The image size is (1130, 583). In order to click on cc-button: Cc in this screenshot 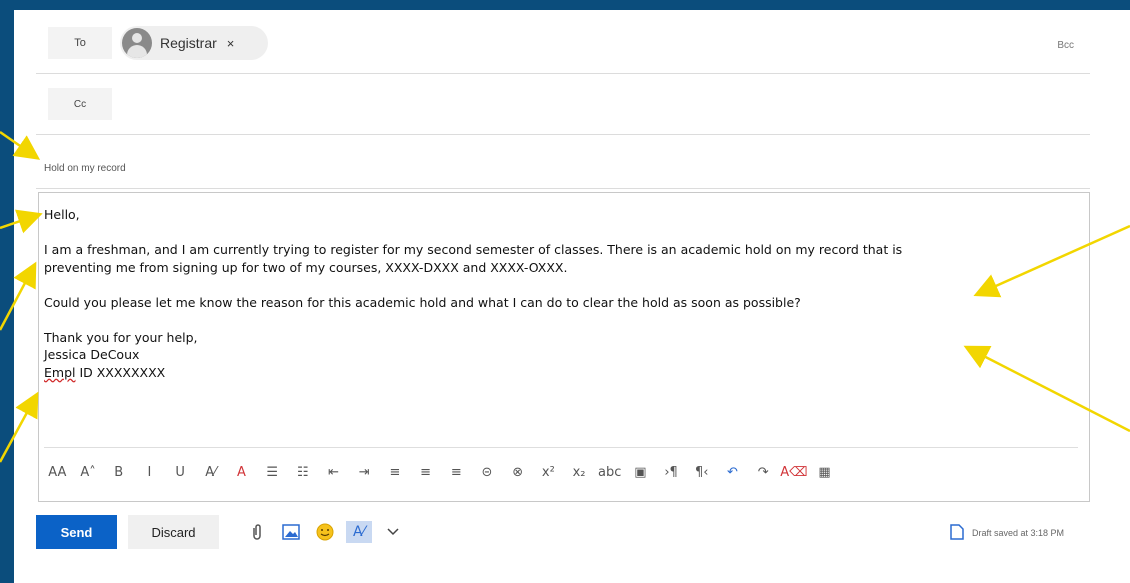, I will do `click(80, 104)`.